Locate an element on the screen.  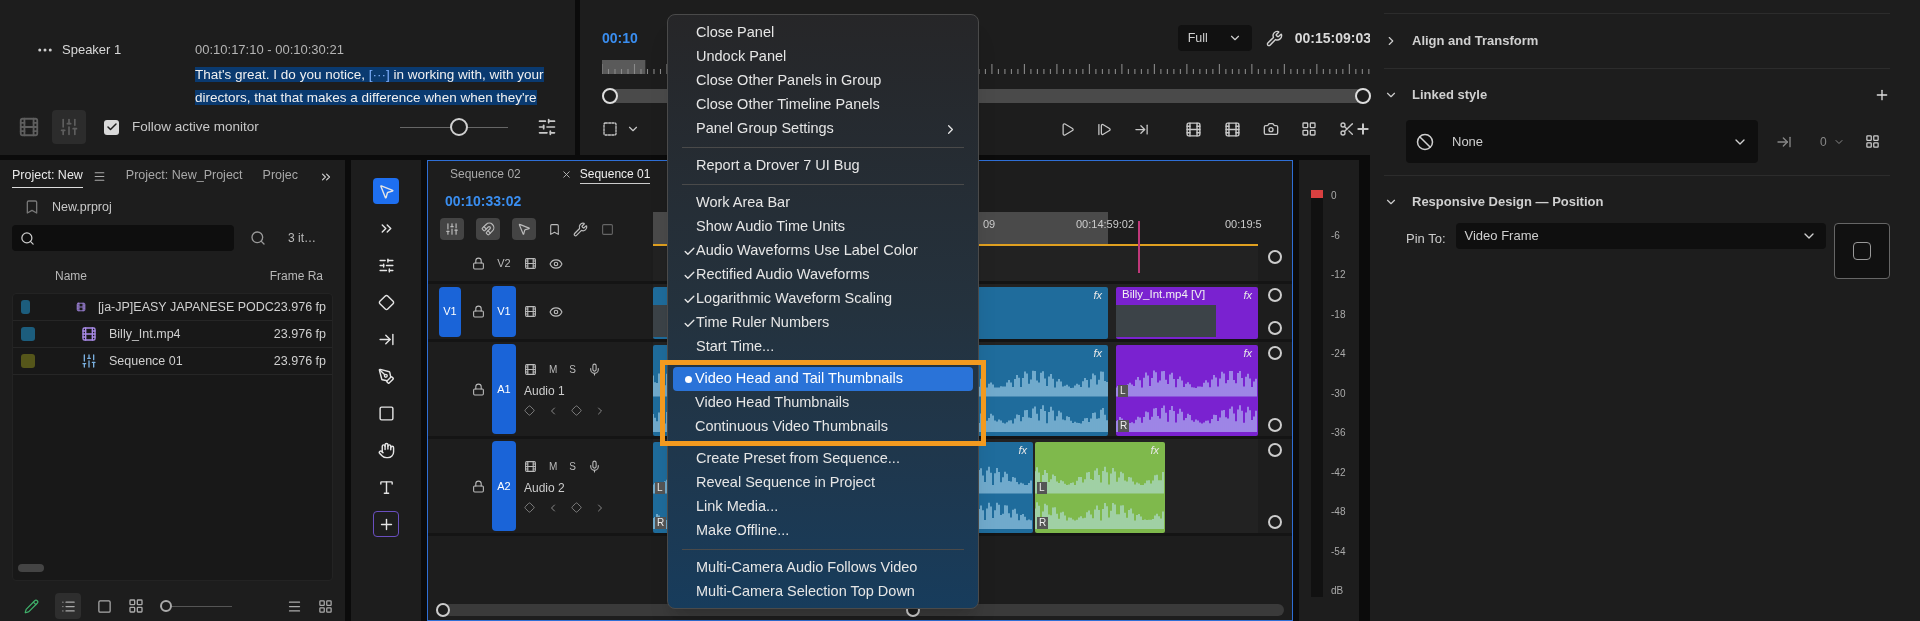
linked-style-dropdown: None is located at coordinates (1582, 141).